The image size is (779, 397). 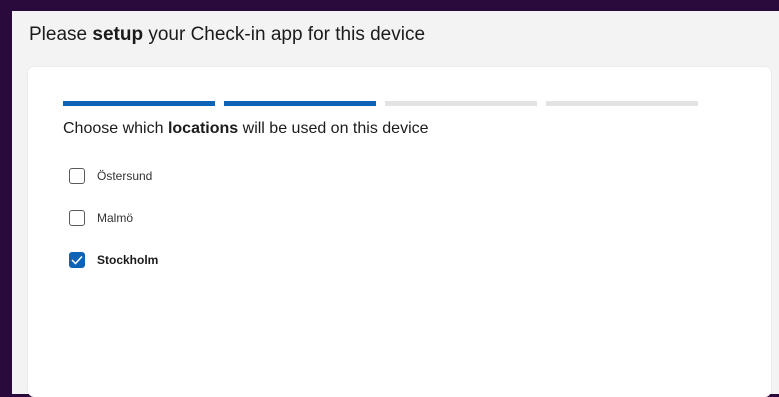 I want to click on location-label: Malmö, so click(x=115, y=218).